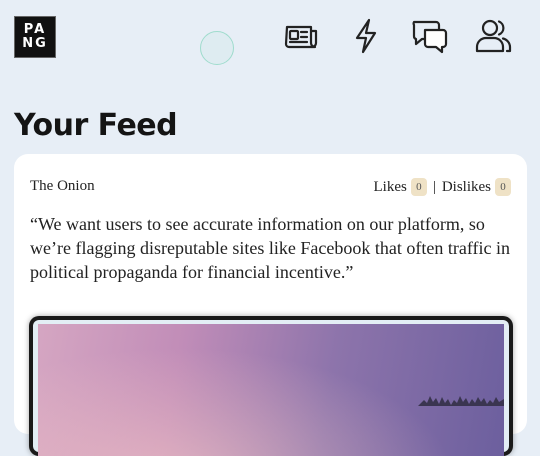 This screenshot has width=540, height=456. I want to click on card-source: The Onion, so click(62, 186).